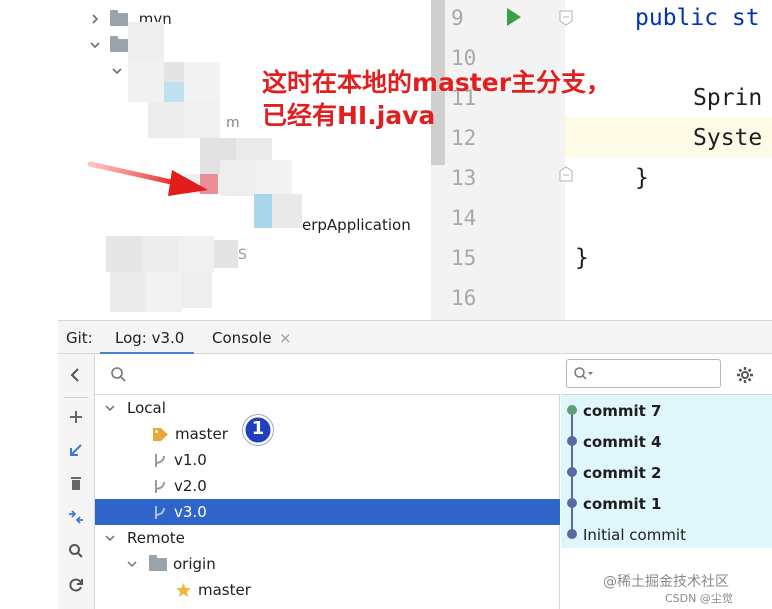 The image size is (772, 609). What do you see at coordinates (118, 374) in the screenshot?
I see `search-icon` at bounding box center [118, 374].